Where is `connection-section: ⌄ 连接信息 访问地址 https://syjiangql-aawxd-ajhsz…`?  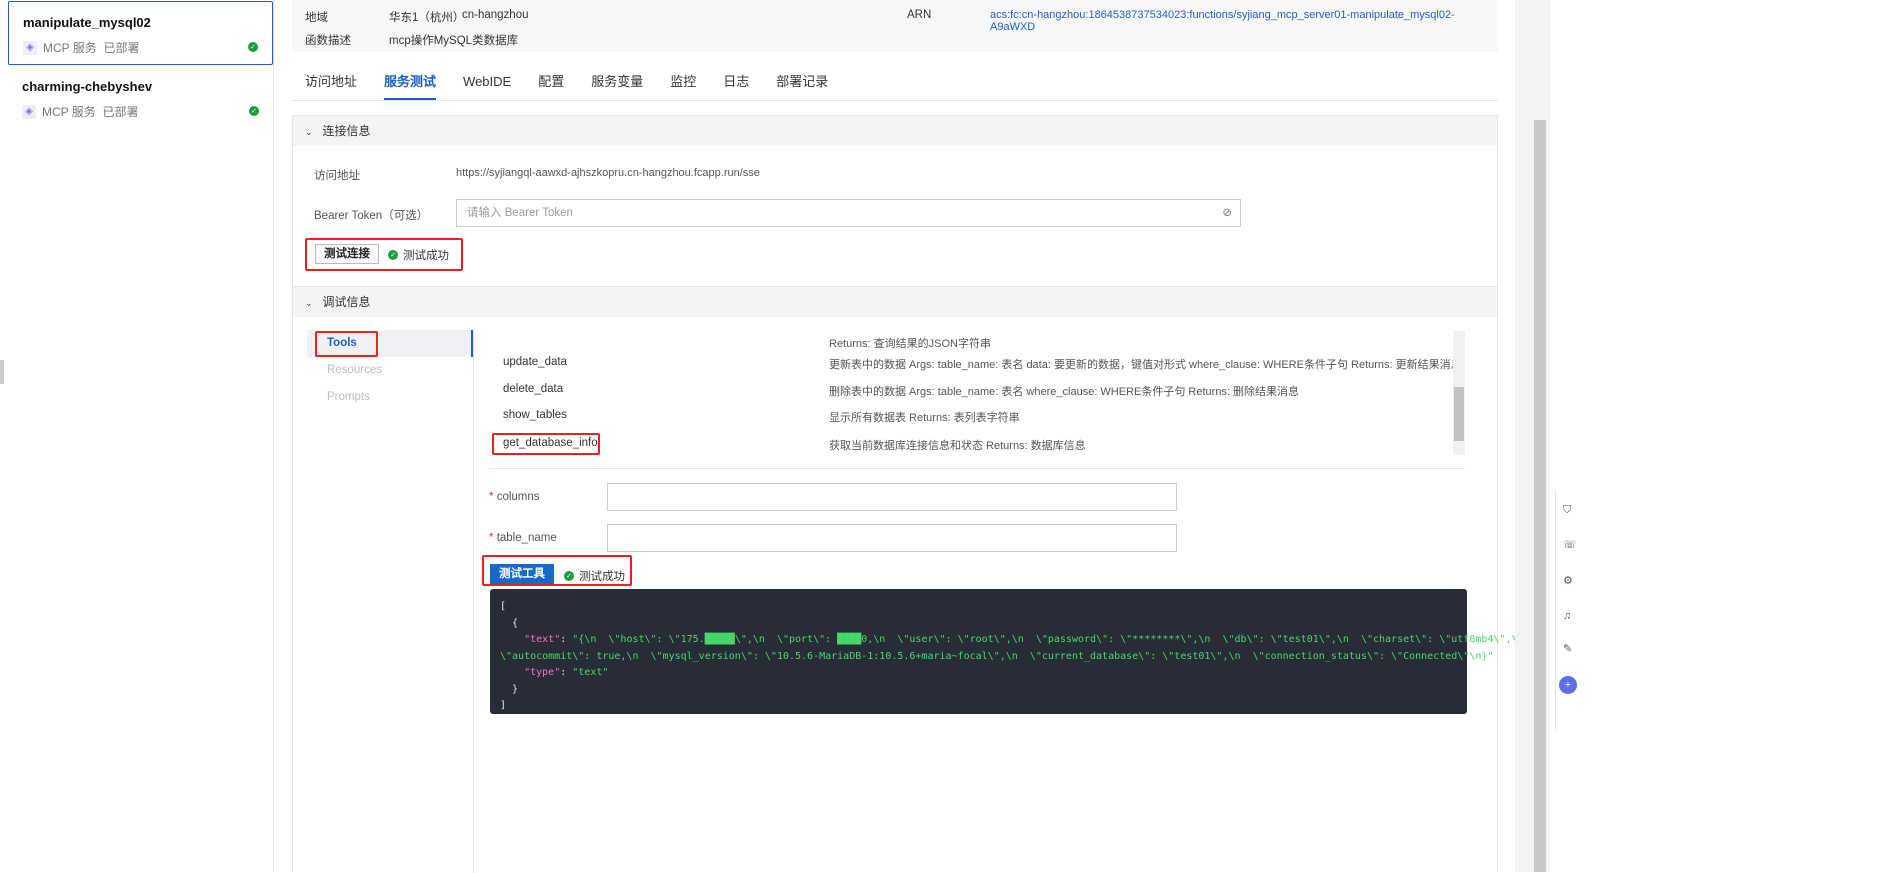
connection-section: ⌄ 连接信息 访问地址 https://syjiangql-aawxd-ajhsz… is located at coordinates (895, 201).